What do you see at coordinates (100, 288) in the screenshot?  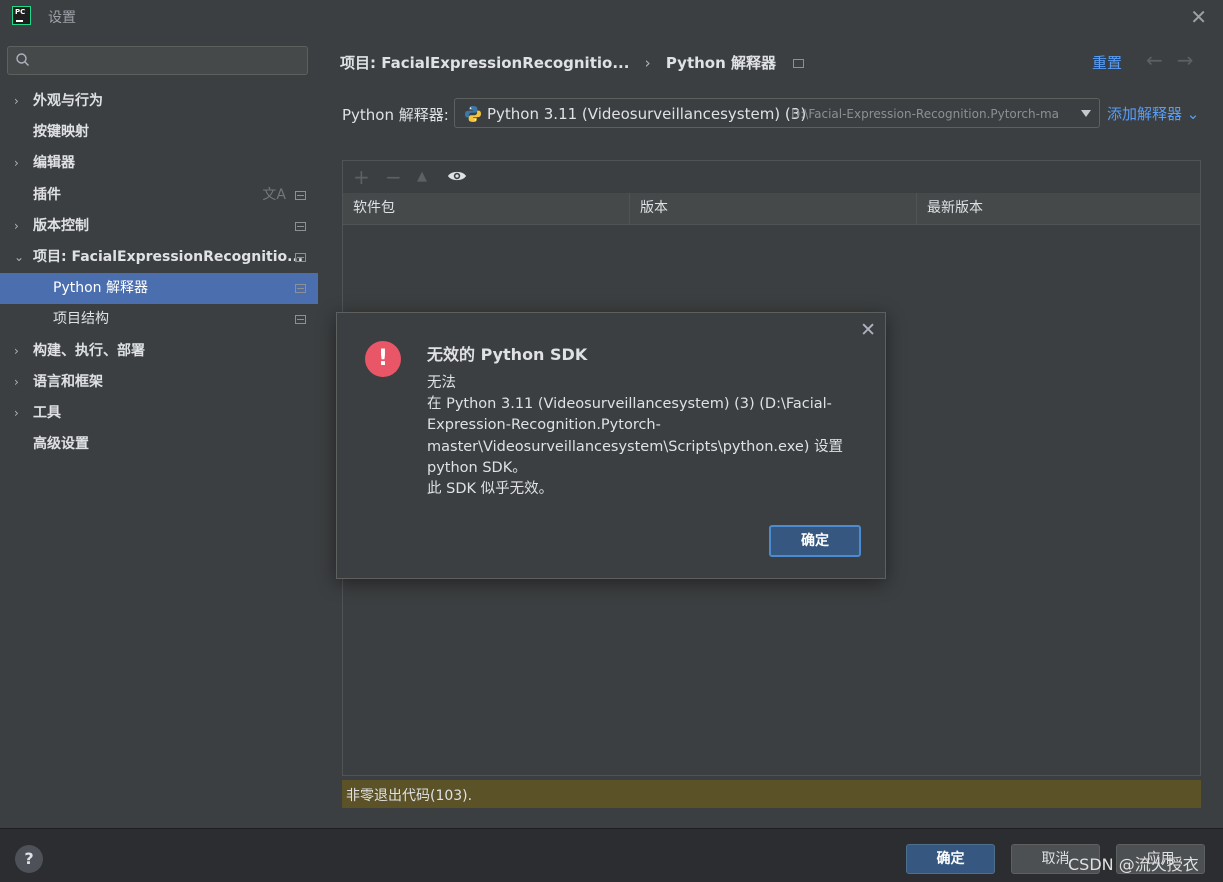 I see `sidebar-item-label: Python 解释器` at bounding box center [100, 288].